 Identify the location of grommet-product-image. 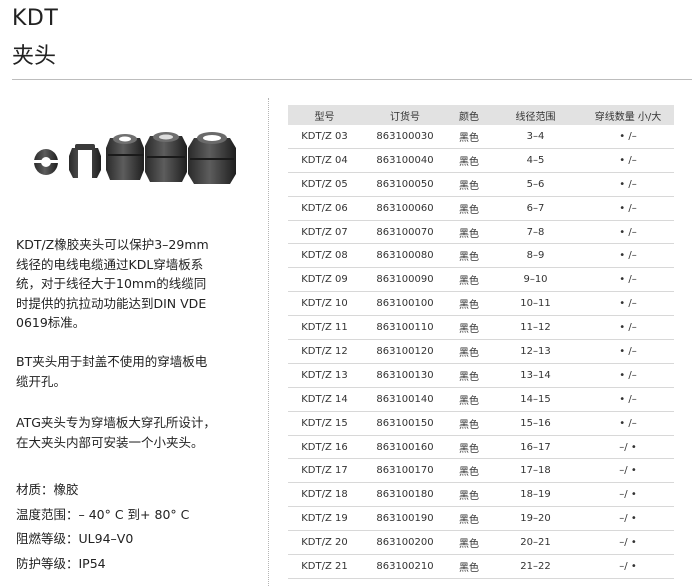
(135, 158).